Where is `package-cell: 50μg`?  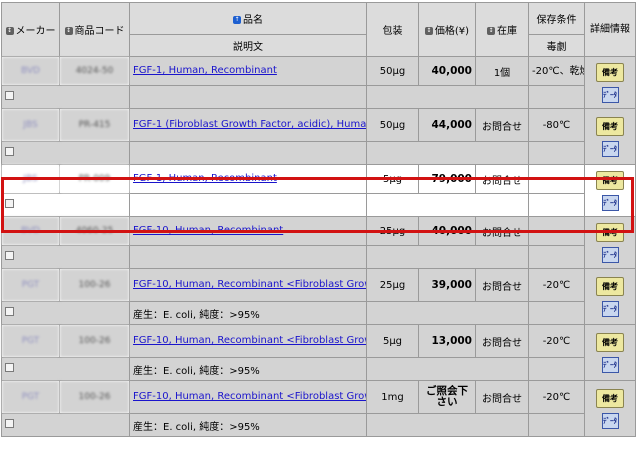 package-cell: 50μg is located at coordinates (392, 125).